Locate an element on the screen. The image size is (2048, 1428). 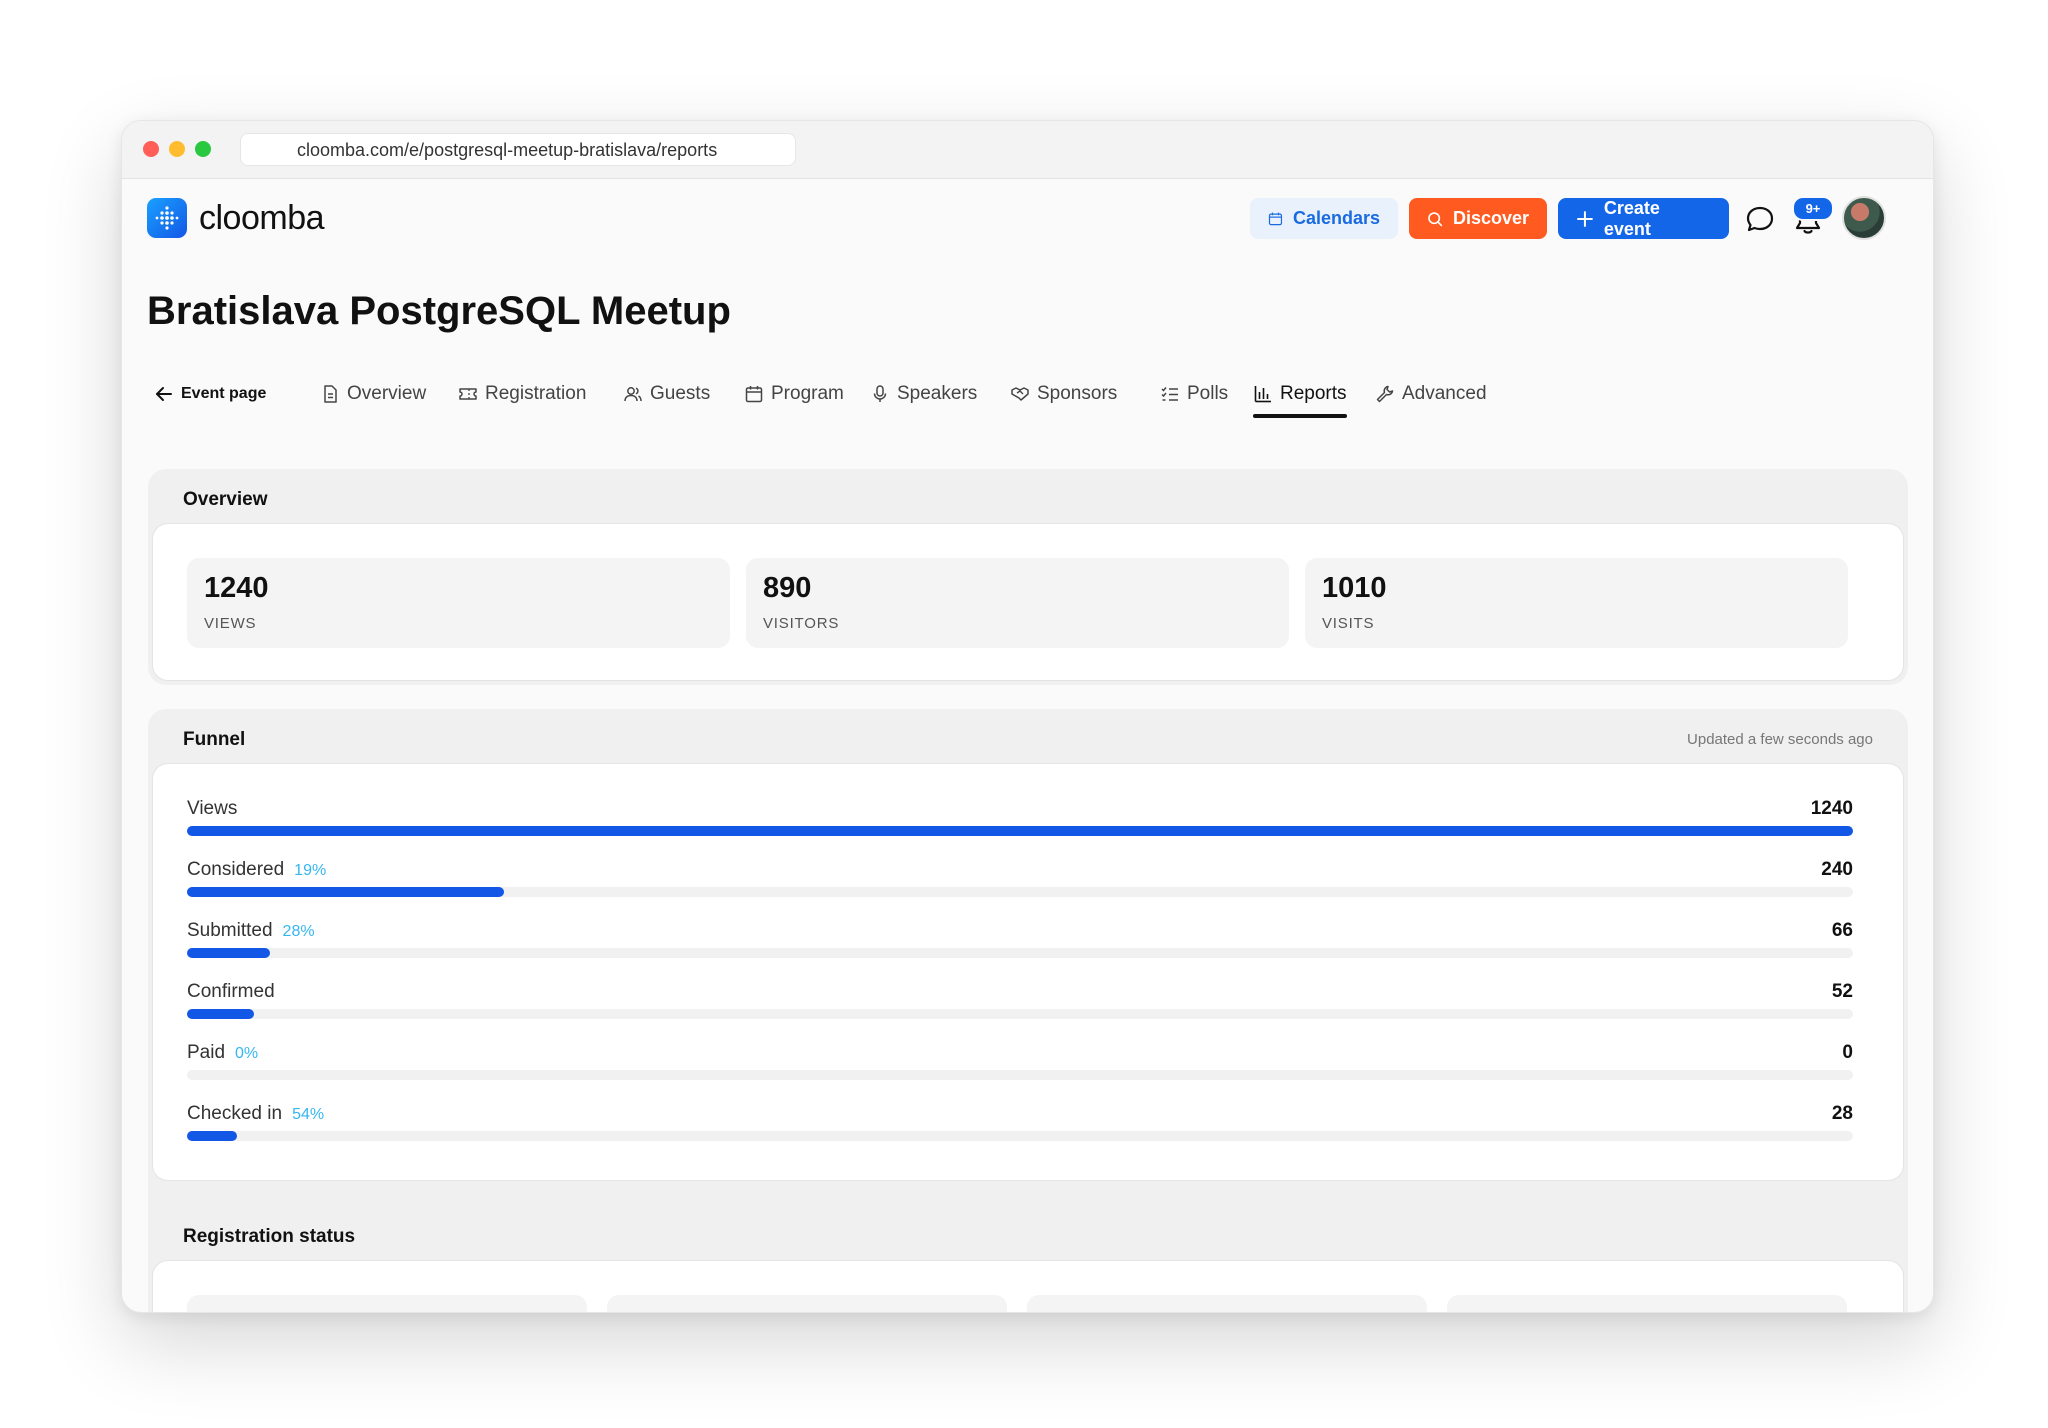
microphone-icon is located at coordinates (880, 393).